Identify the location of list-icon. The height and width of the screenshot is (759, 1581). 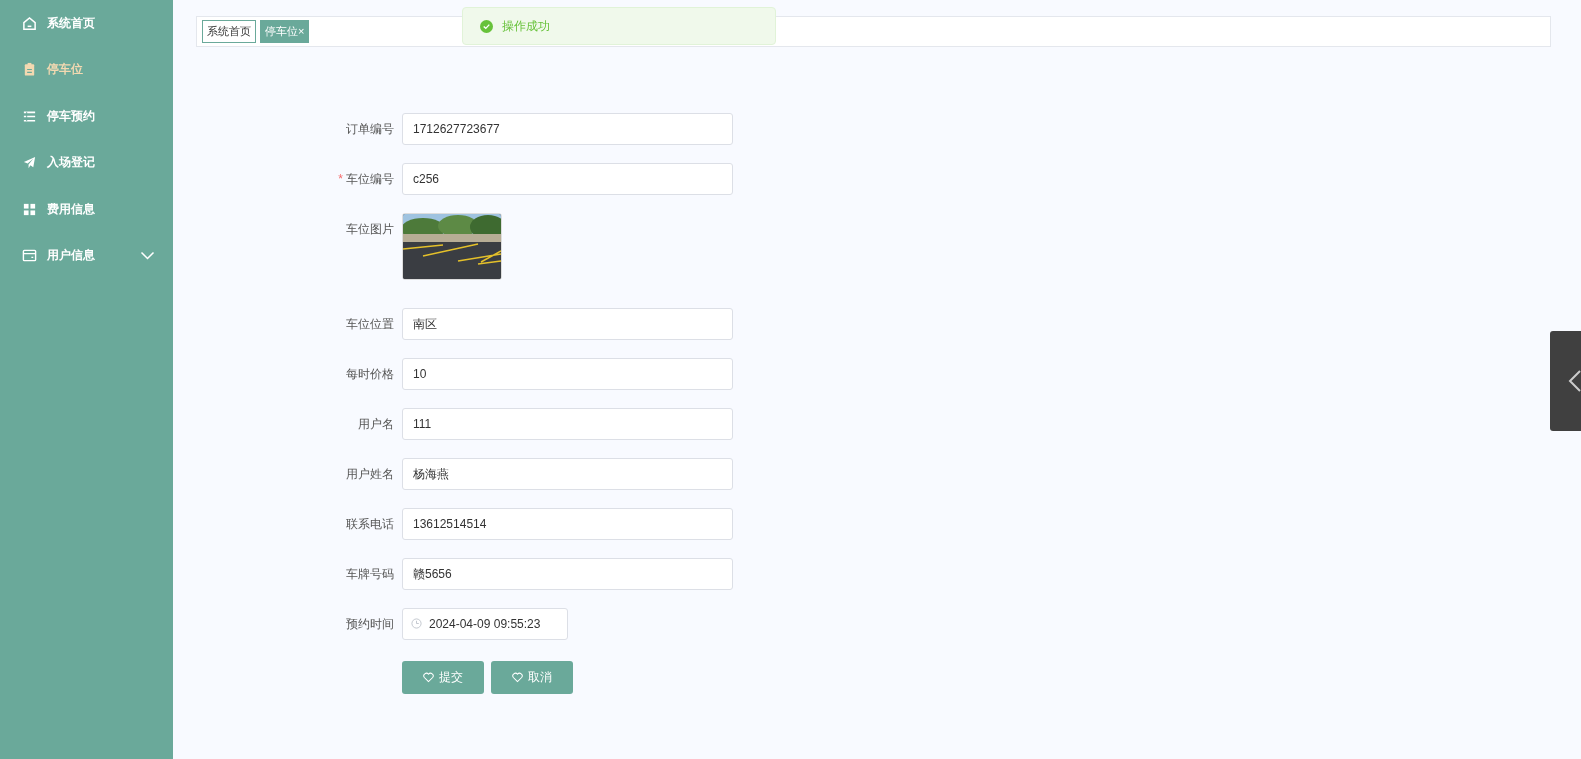
(29, 116).